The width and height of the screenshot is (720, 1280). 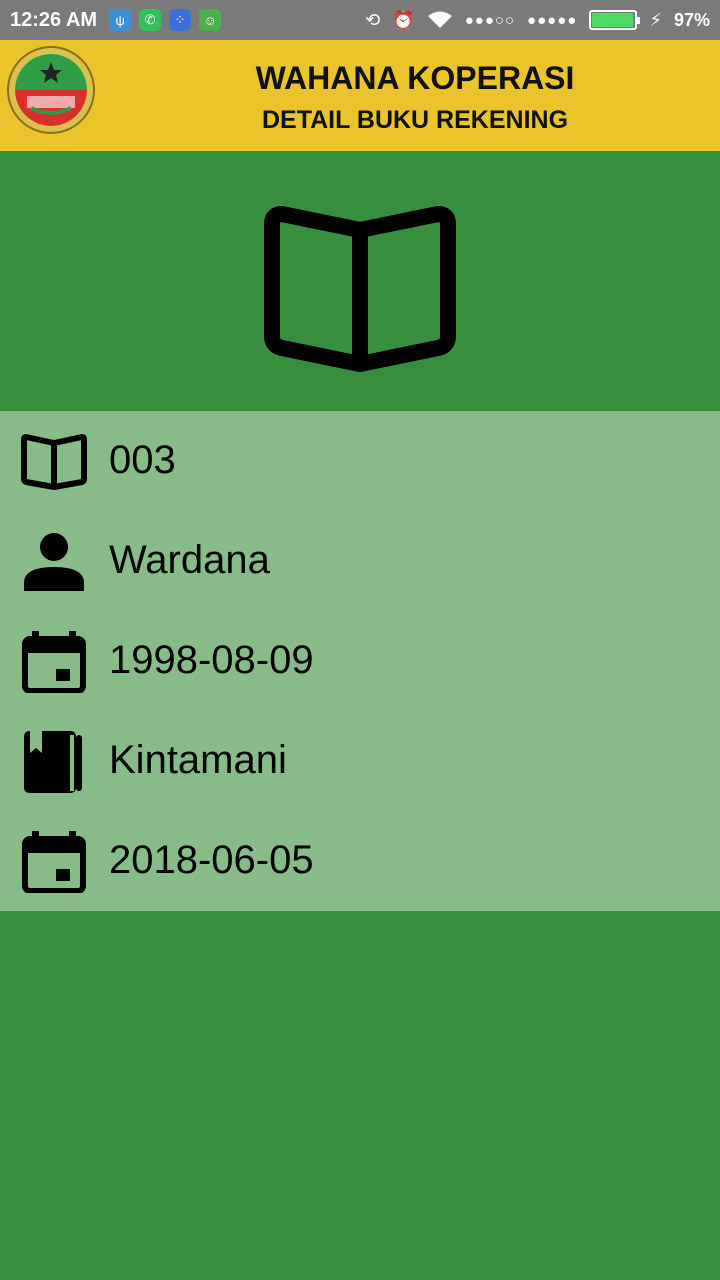 I want to click on member-name: Wardana, so click(x=189, y=560).